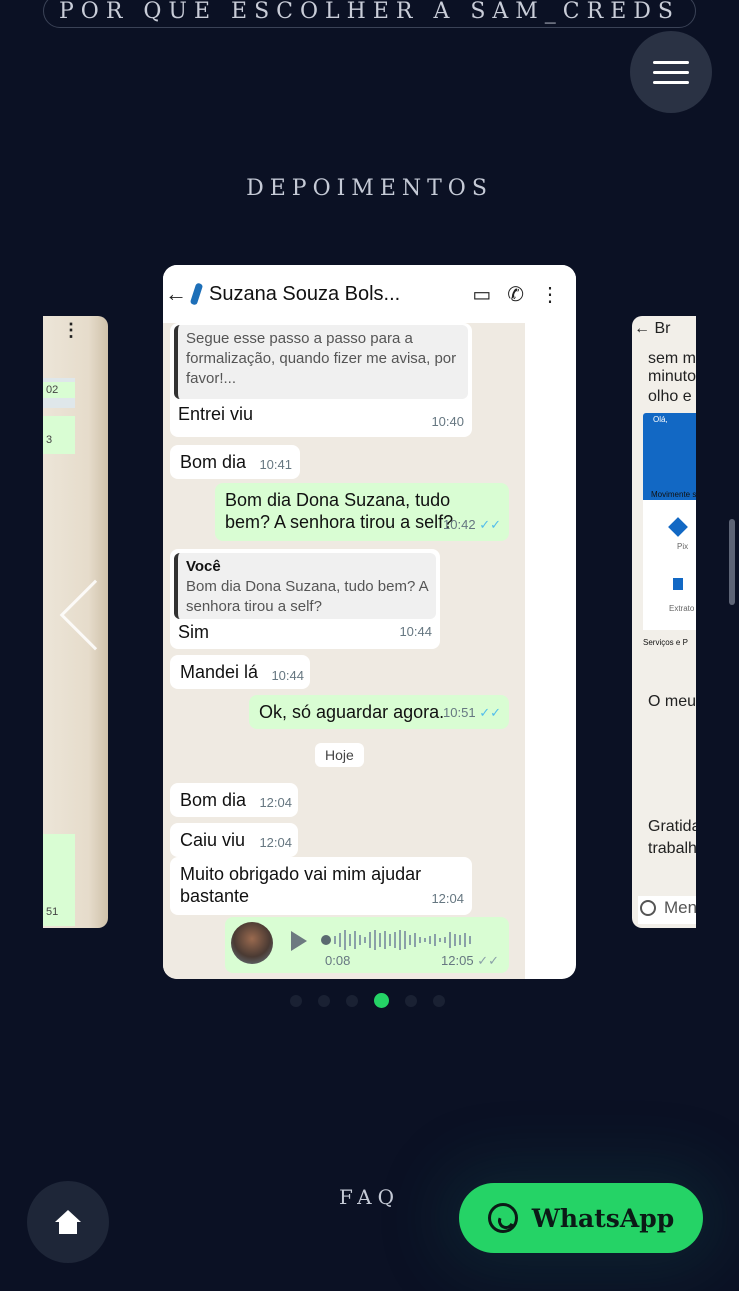  What do you see at coordinates (459, 712) in the screenshot?
I see `time-value: 10:51` at bounding box center [459, 712].